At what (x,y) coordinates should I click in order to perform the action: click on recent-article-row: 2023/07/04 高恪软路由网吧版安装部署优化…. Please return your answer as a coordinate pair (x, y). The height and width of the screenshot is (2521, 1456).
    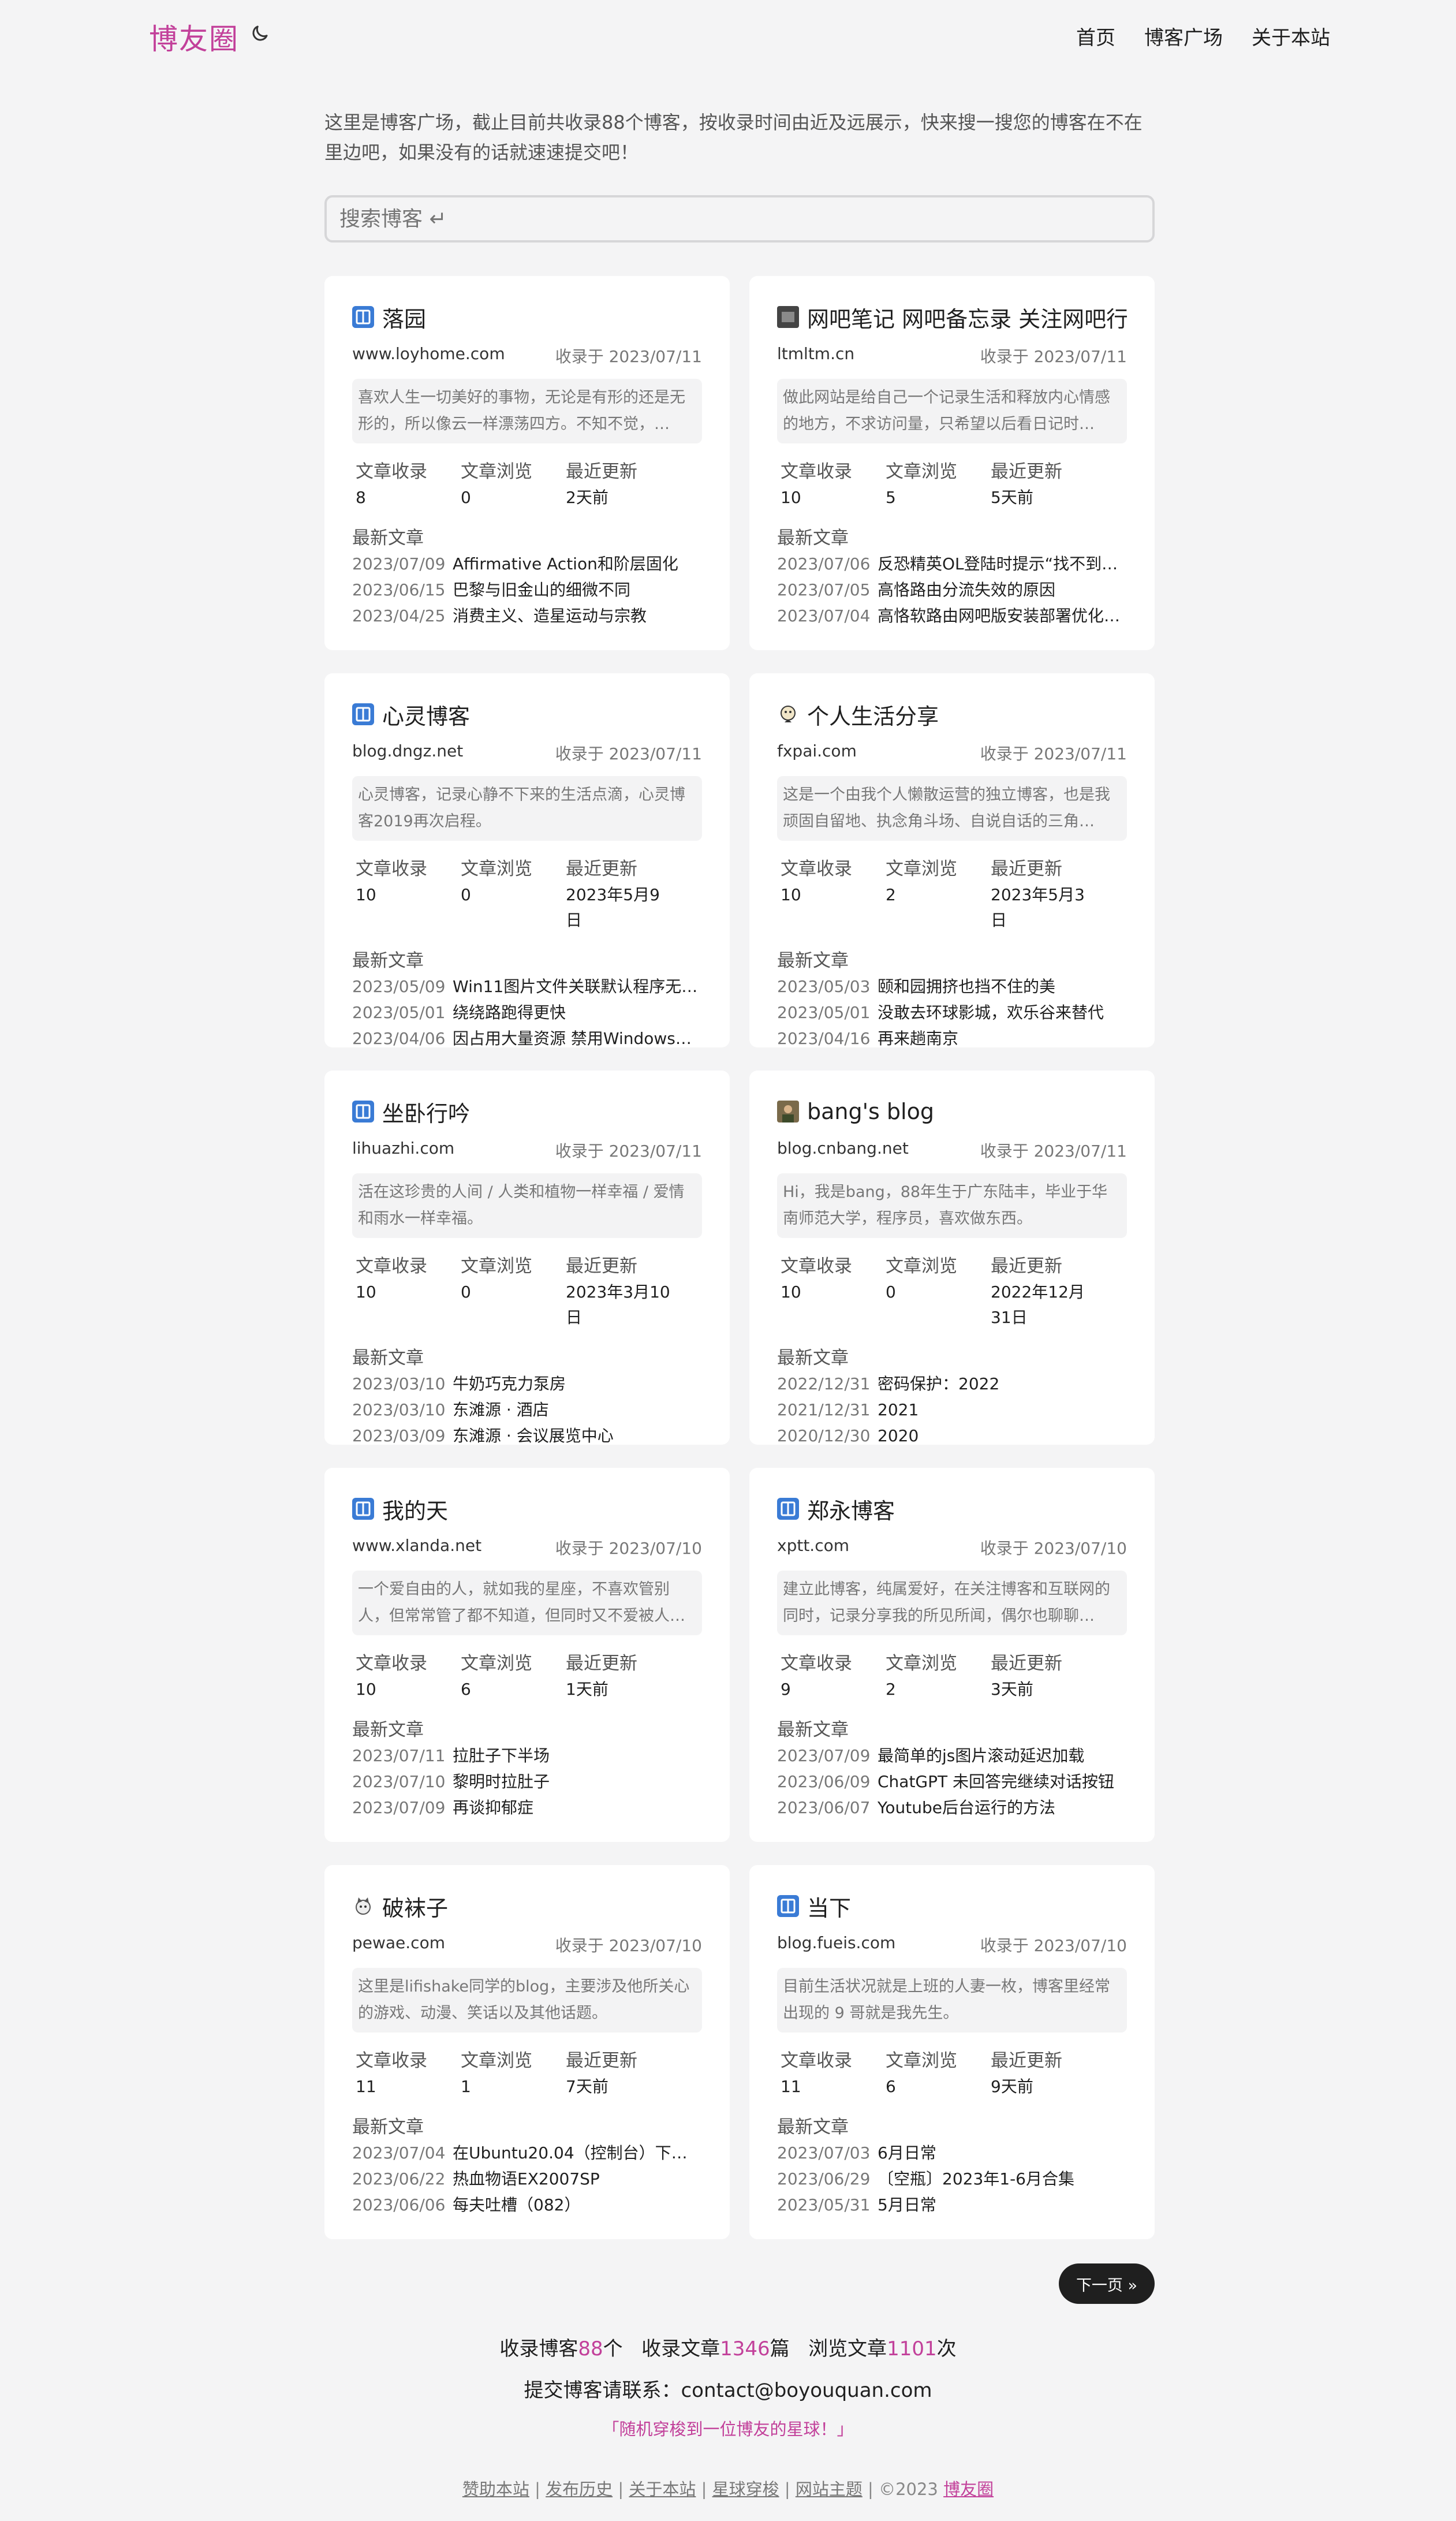
    Looking at the image, I should click on (952, 616).